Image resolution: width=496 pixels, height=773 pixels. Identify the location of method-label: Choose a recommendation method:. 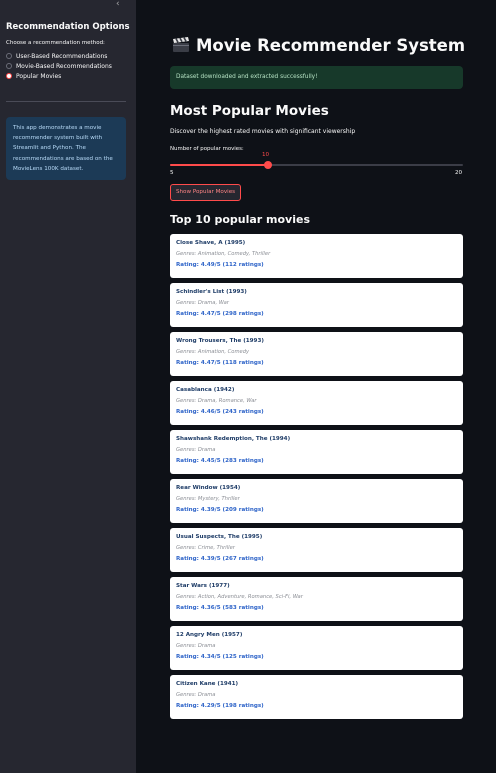
(55, 43).